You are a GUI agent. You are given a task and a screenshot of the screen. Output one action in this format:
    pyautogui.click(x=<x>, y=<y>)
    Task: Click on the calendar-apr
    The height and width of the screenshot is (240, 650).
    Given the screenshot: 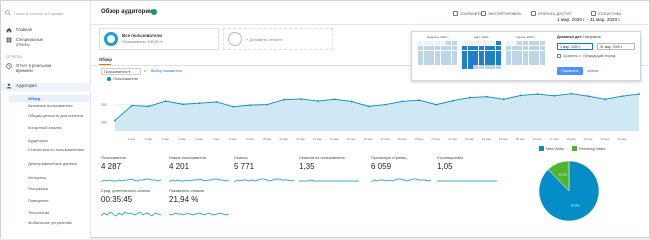 What is the action you would take?
    pyautogui.click(x=526, y=53)
    